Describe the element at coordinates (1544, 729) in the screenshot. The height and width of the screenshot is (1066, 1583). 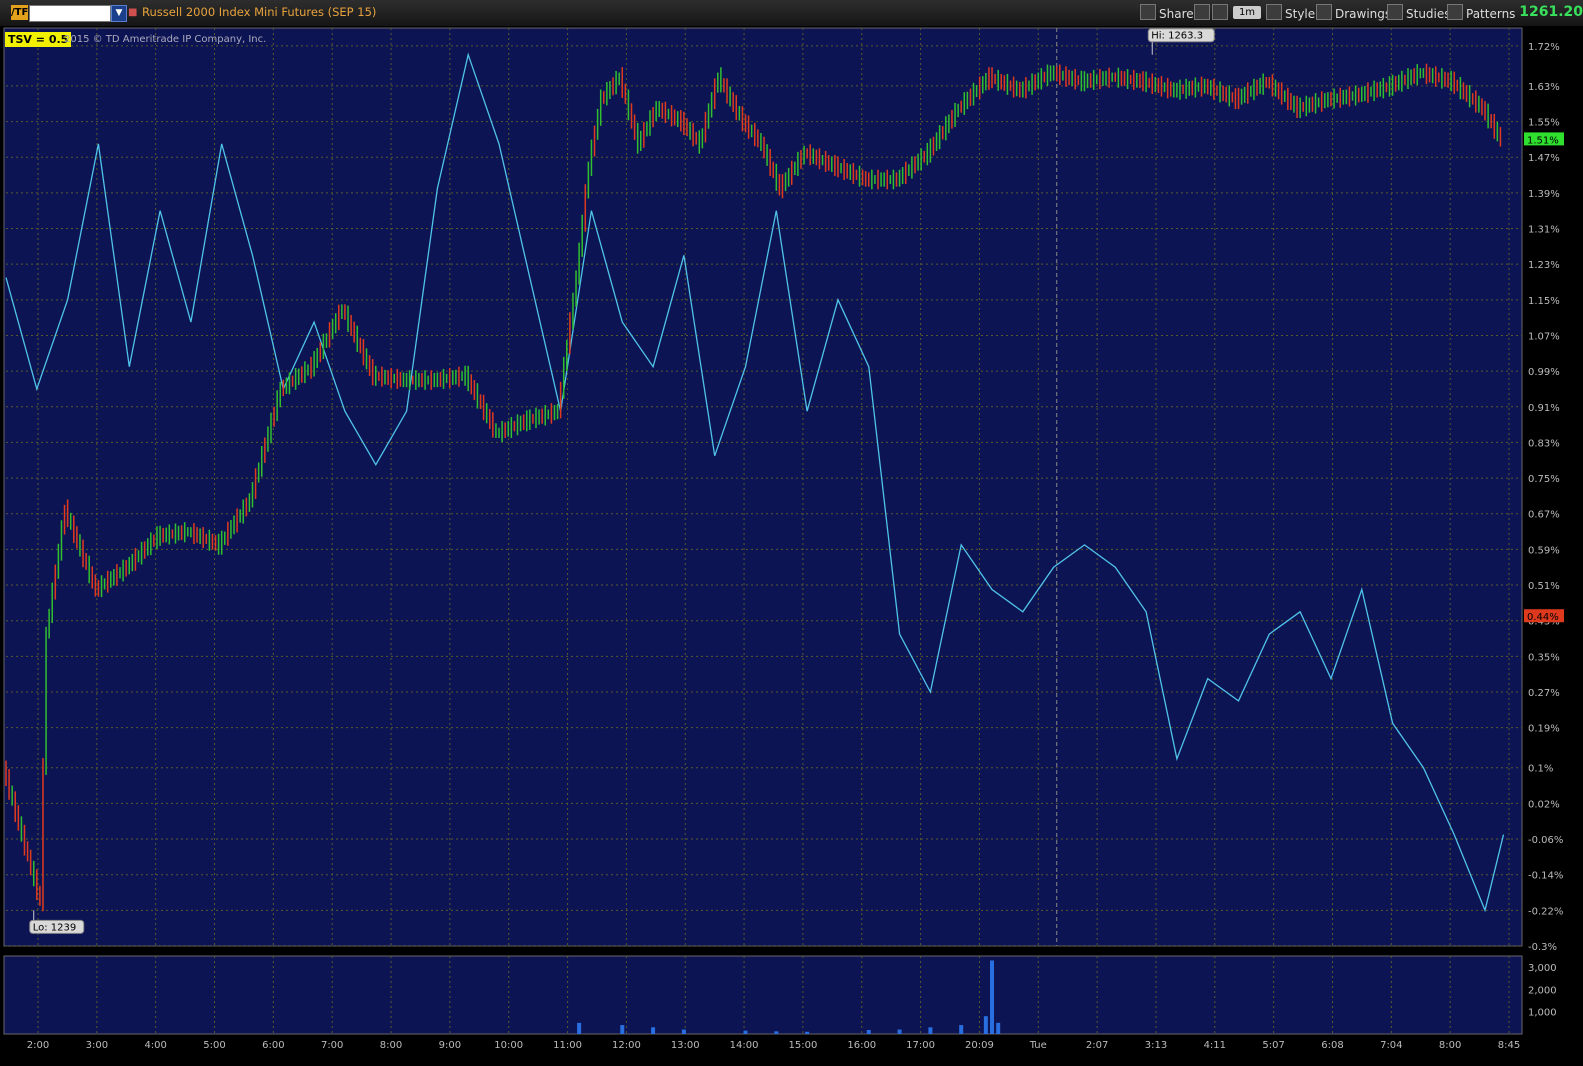
I see `y-axis-label: 0.19%` at that location.